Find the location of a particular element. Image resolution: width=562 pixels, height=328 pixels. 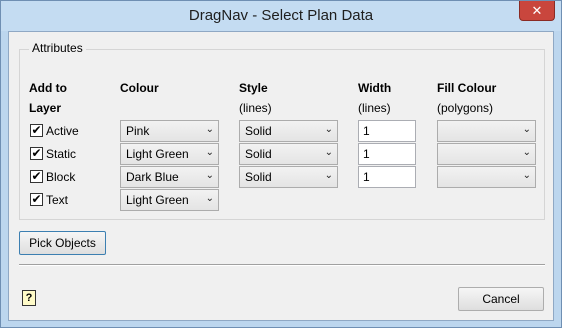

static-style-select: Solid ⌄ is located at coordinates (288, 154).